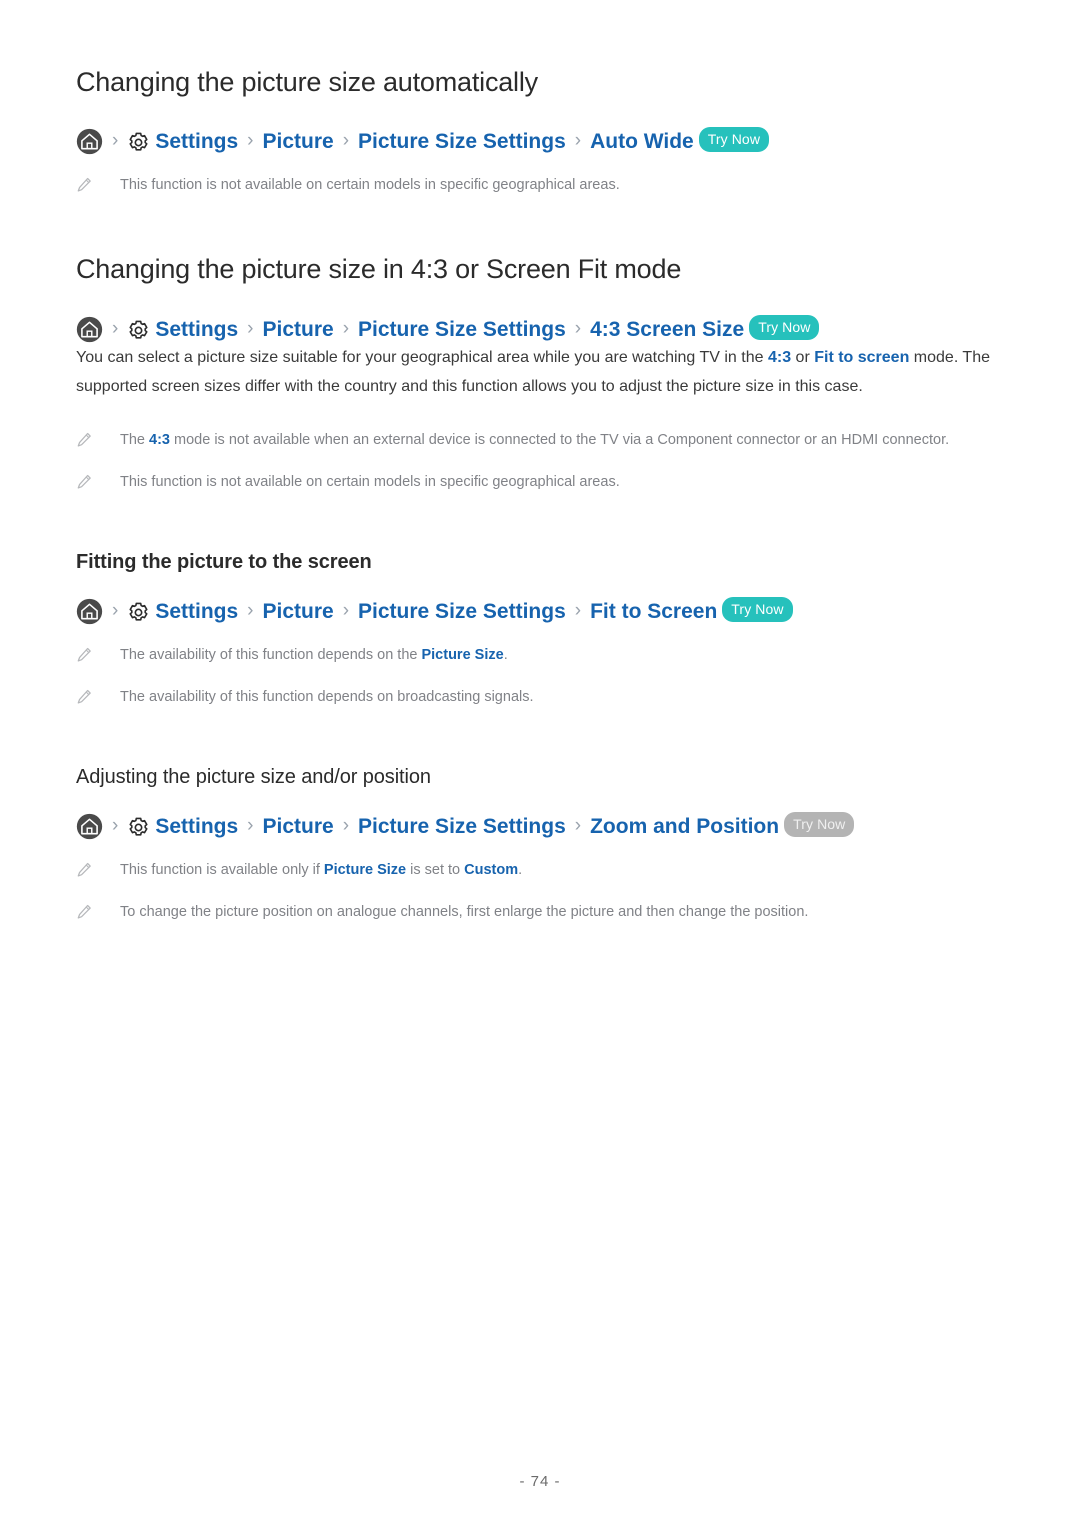 This screenshot has height=1527, width=1080. I want to click on breadcrumb-item-auto-wide: Auto Wide, so click(642, 141).